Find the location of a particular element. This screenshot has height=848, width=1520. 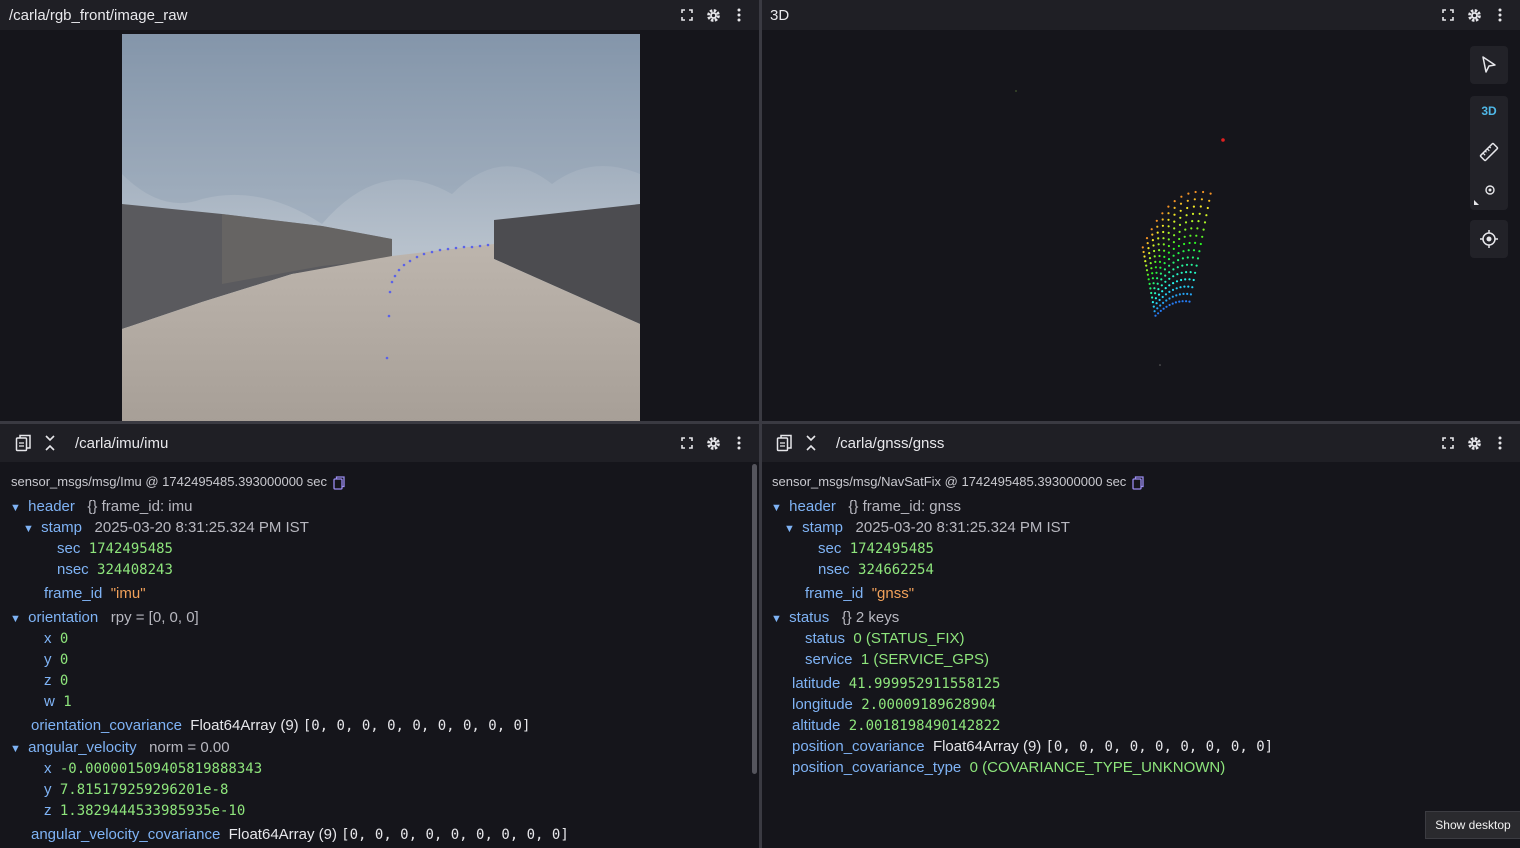

tree-row-latitude: latitude 41.999952911558125 is located at coordinates (896, 683).